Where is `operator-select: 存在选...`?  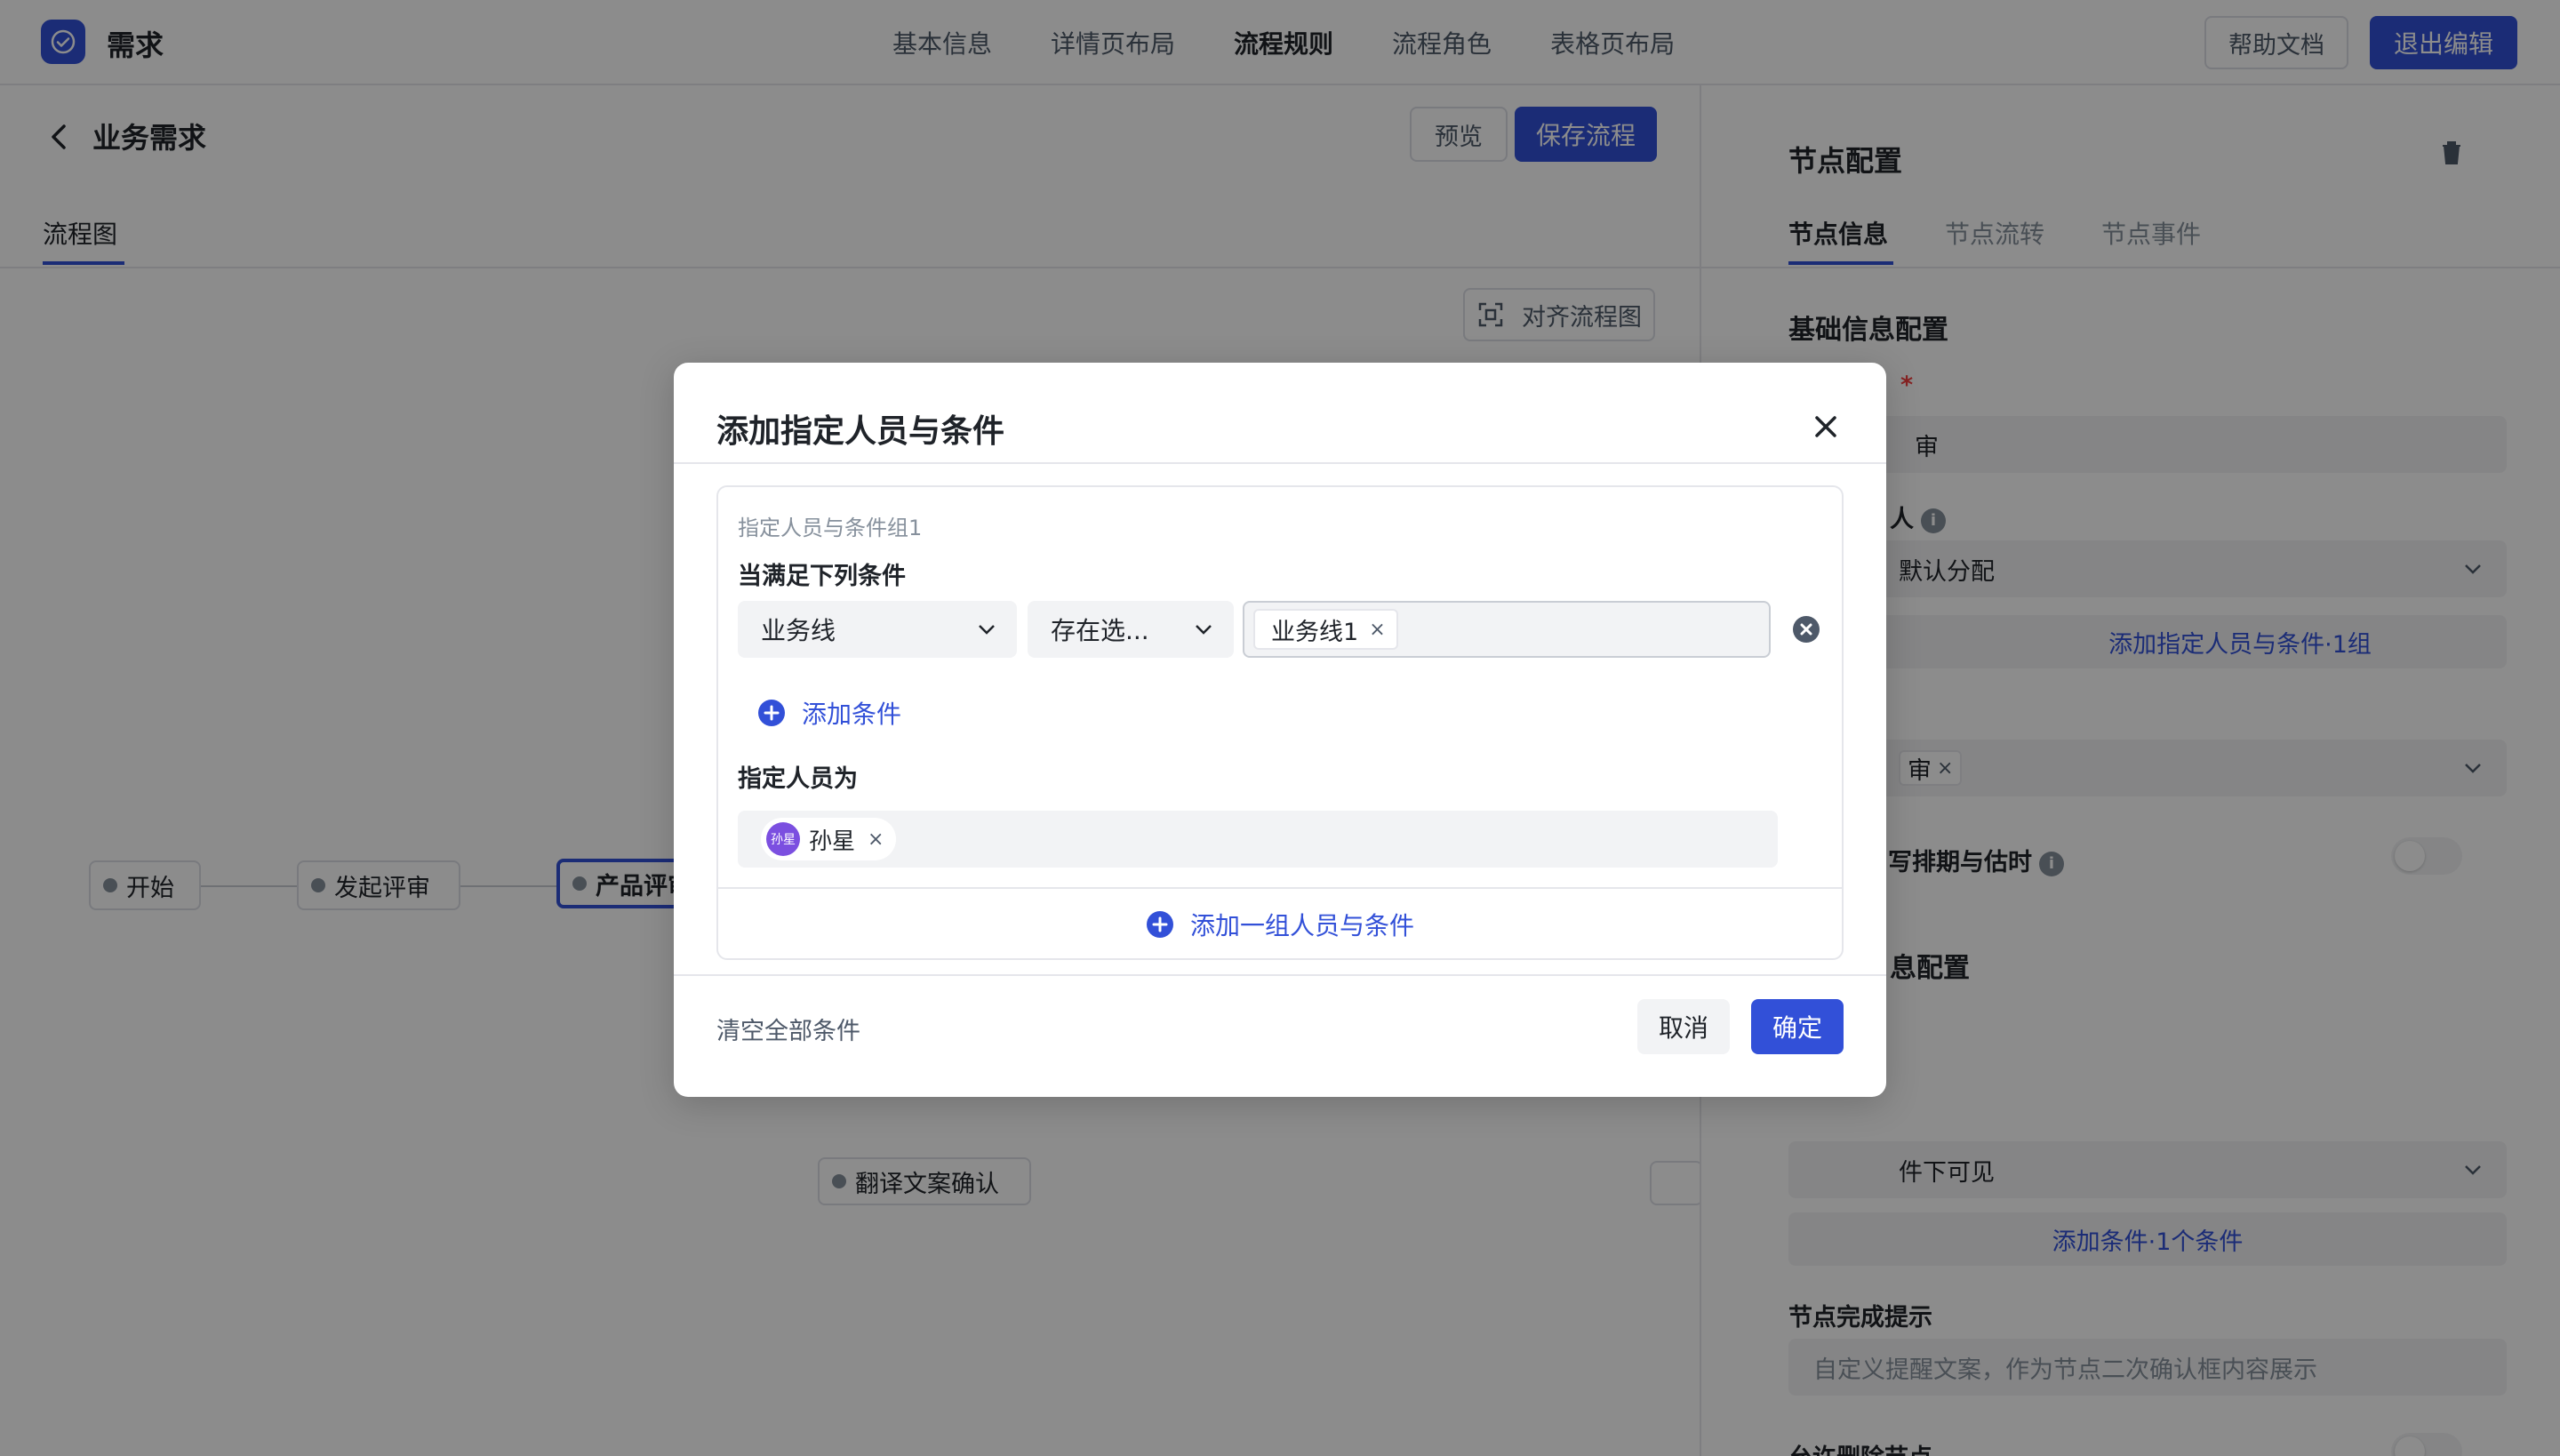 operator-select: 存在选... is located at coordinates (1131, 629).